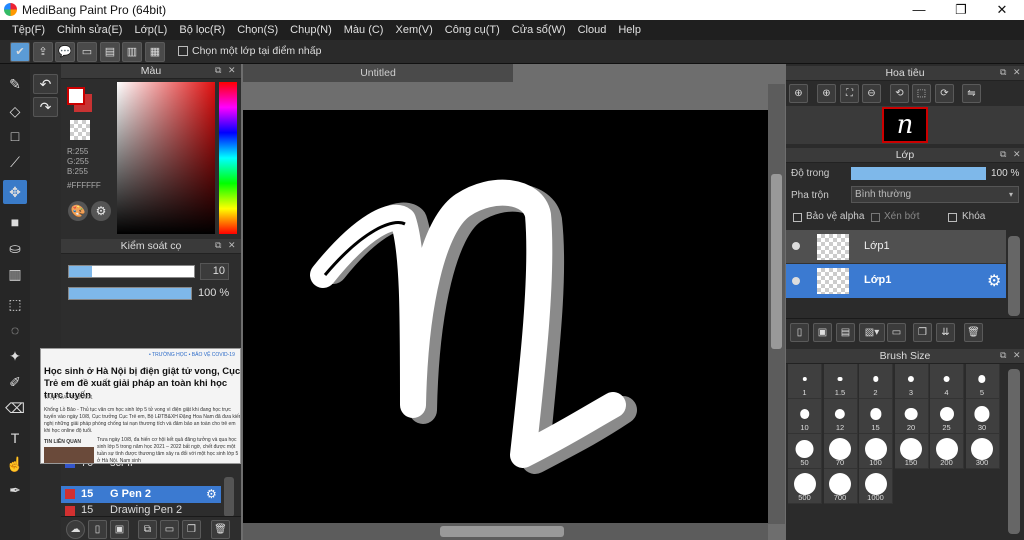 This screenshot has height=540, width=1024. What do you see at coordinates (776, 304) in the screenshot?
I see `canvas-vertical-scrollbar` at bounding box center [776, 304].